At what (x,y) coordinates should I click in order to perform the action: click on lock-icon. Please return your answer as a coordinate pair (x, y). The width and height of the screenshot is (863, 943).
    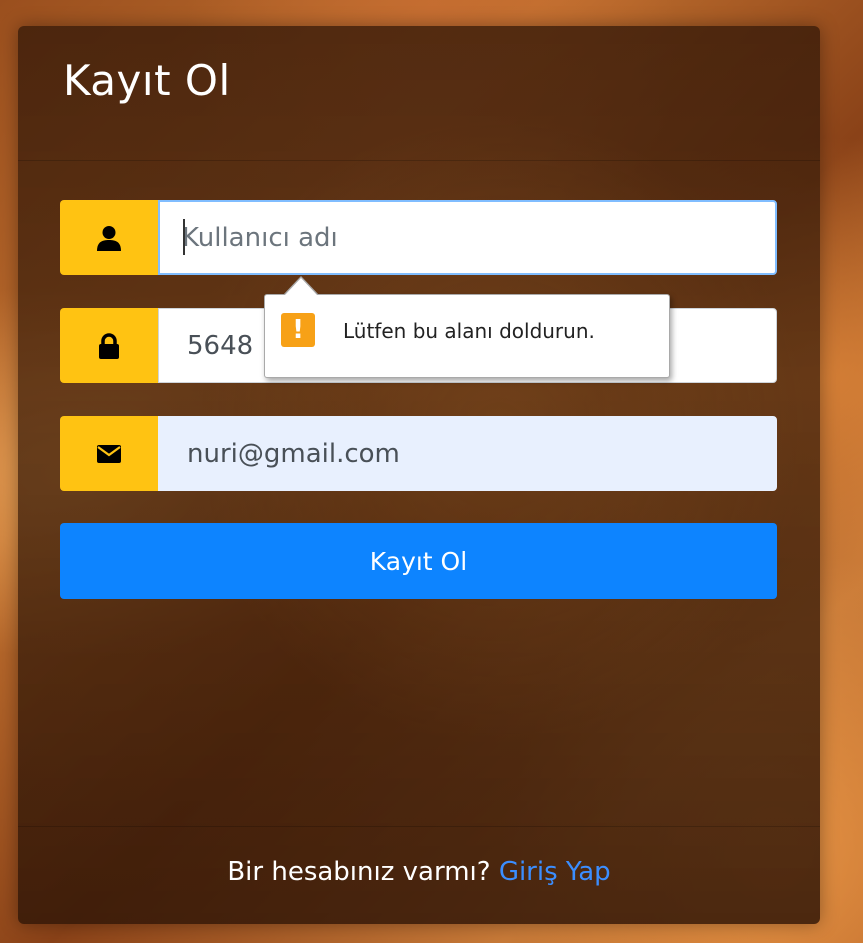
    Looking at the image, I should click on (109, 345).